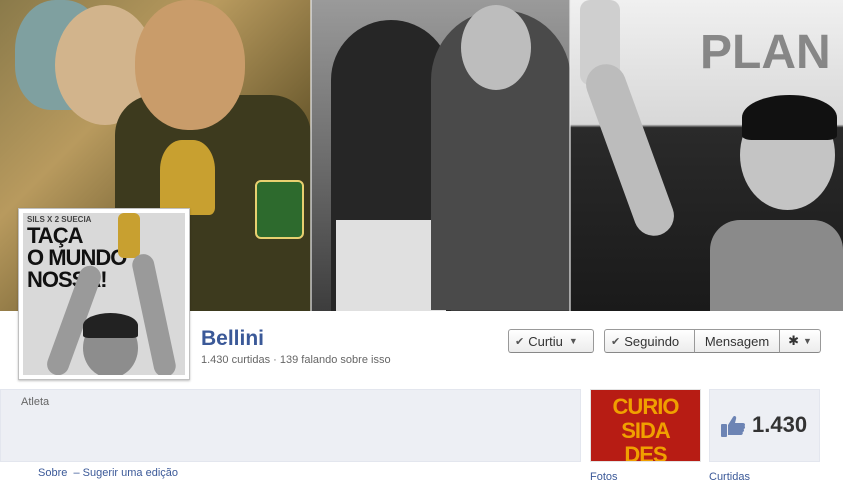 The width and height of the screenshot is (843, 491). I want to click on gear-icon: ✱, so click(793, 340).